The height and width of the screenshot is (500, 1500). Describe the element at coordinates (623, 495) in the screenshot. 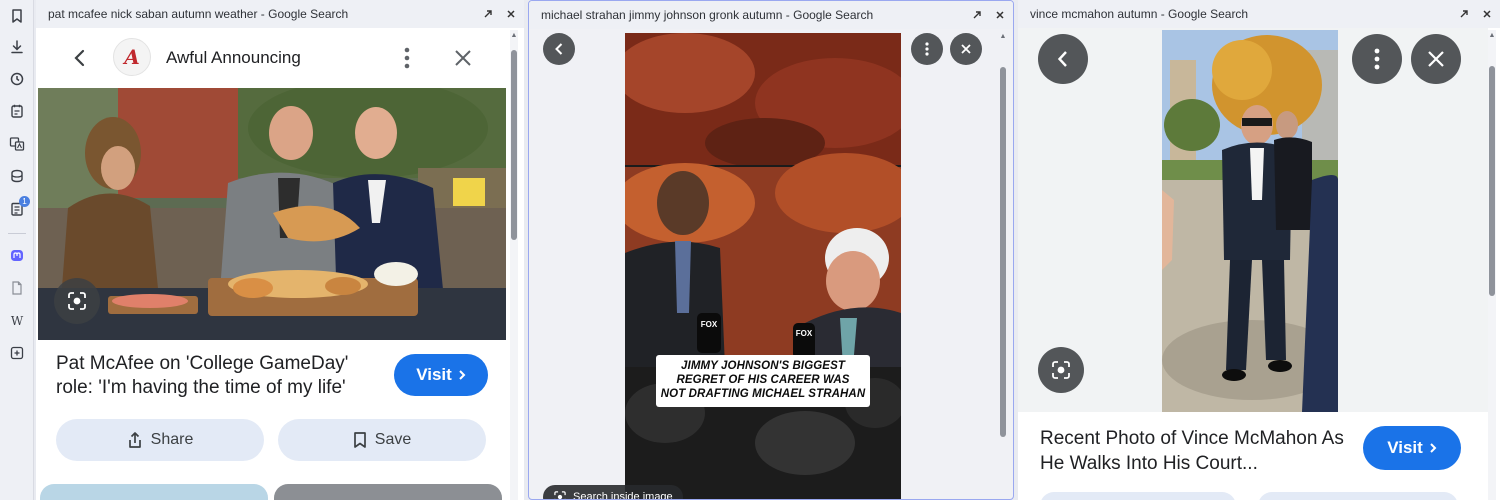

I see `search-inside-label: Search inside image` at that location.